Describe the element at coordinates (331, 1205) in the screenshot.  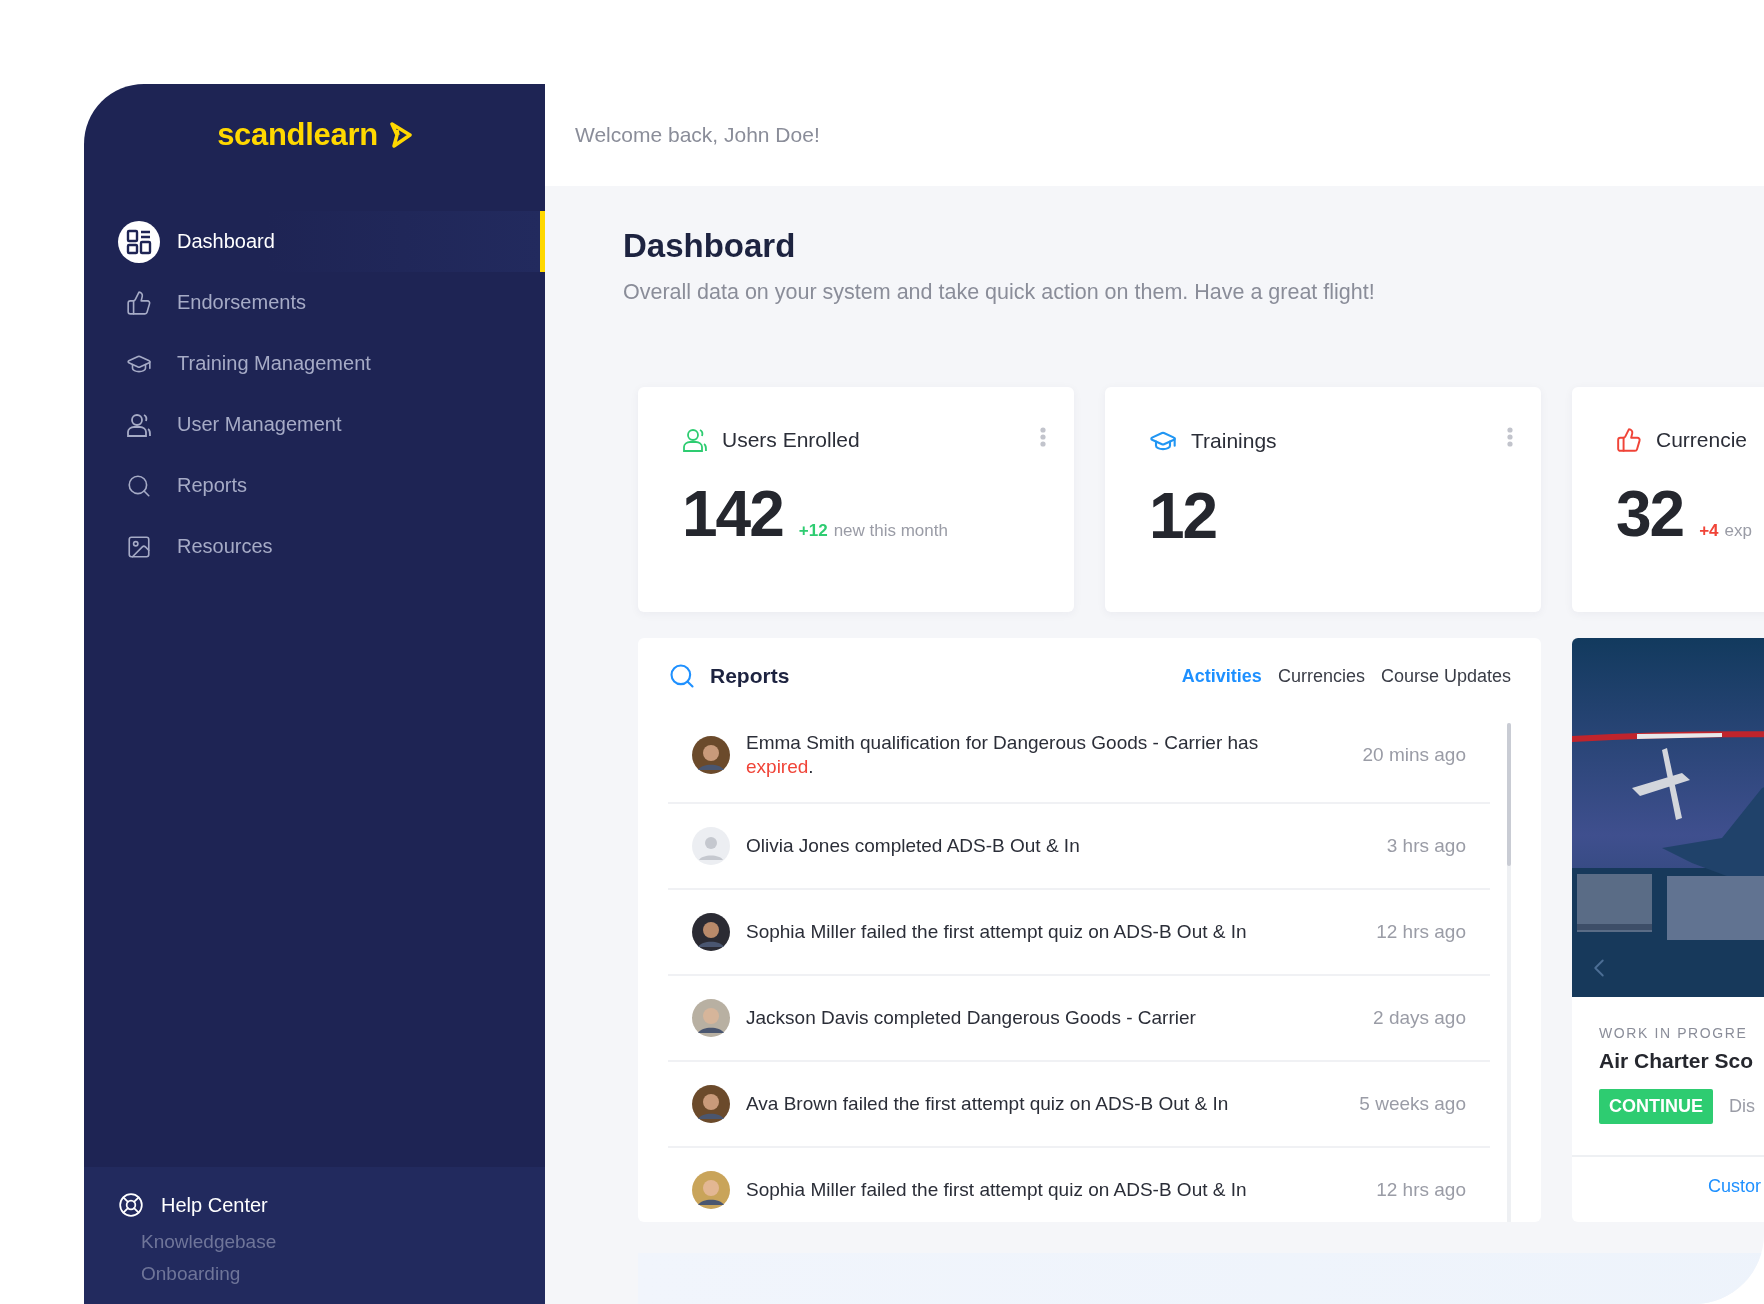
I see `help-center-link: Help Center` at that location.